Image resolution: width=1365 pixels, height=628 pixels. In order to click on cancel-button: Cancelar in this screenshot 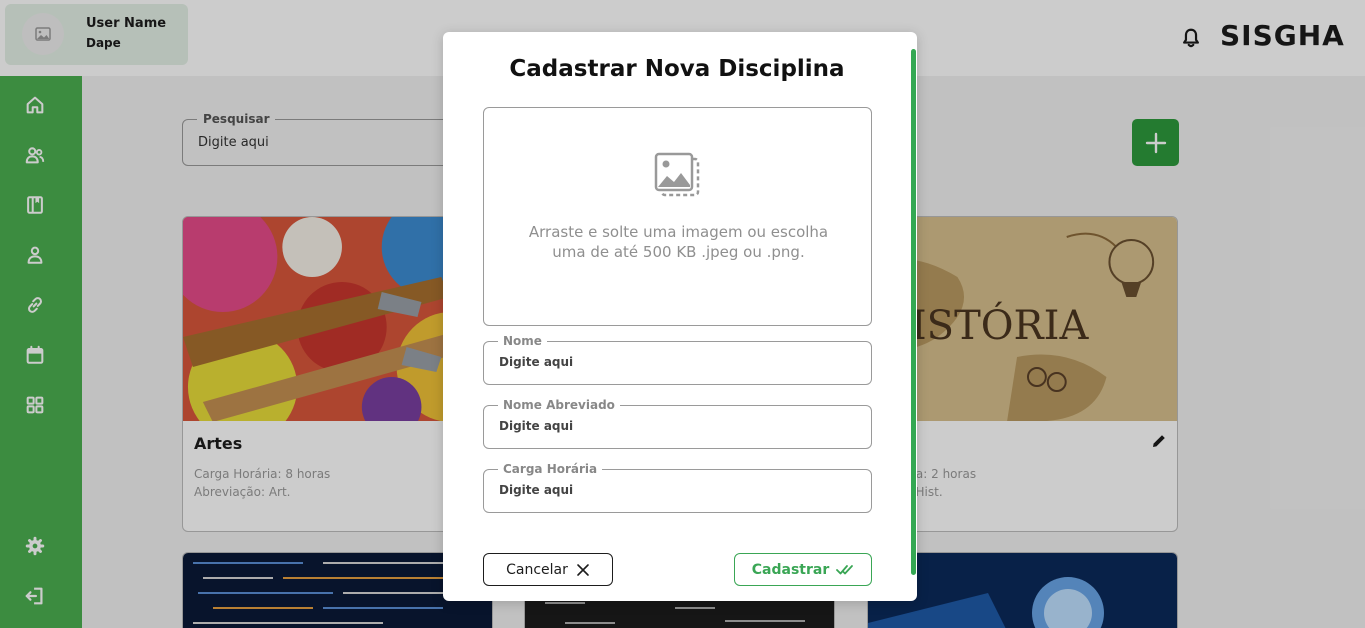, I will do `click(548, 569)`.